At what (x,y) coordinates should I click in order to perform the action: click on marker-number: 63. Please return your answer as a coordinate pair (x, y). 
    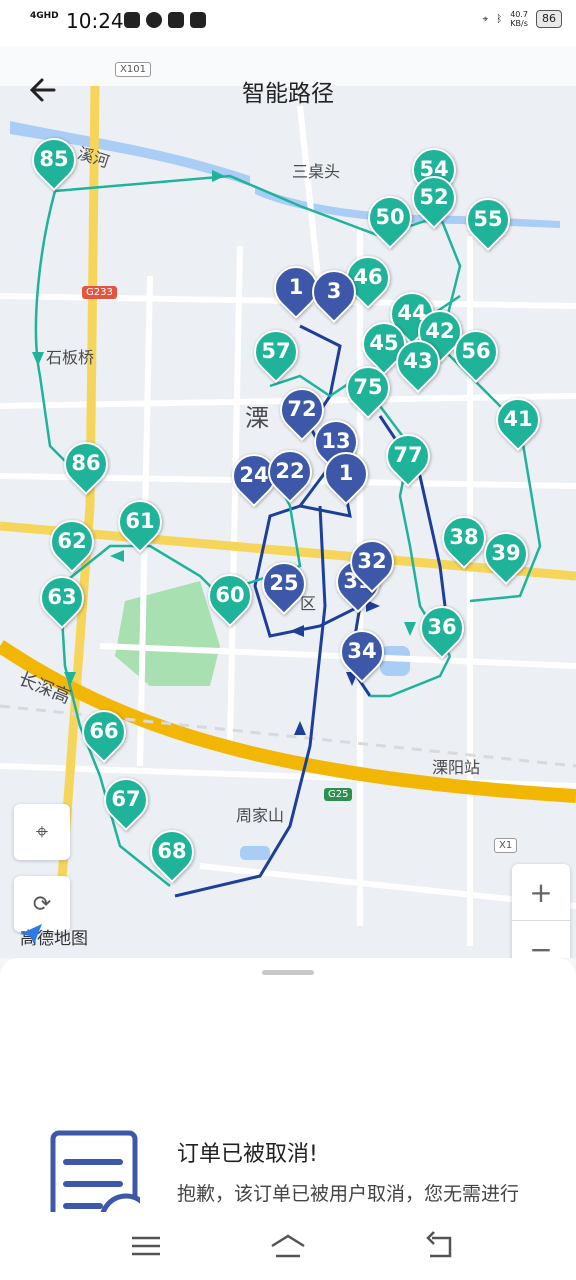
    Looking at the image, I should click on (62, 597).